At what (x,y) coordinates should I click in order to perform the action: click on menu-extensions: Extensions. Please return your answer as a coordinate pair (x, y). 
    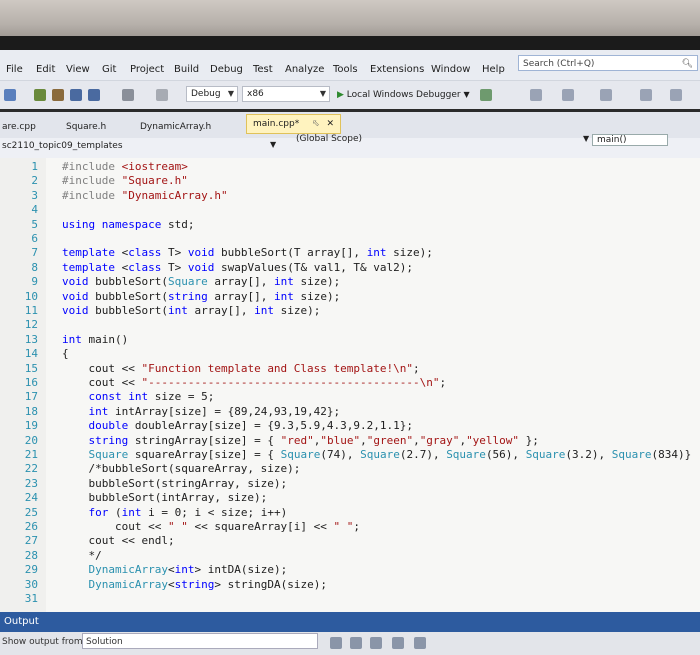
    Looking at the image, I should click on (397, 70).